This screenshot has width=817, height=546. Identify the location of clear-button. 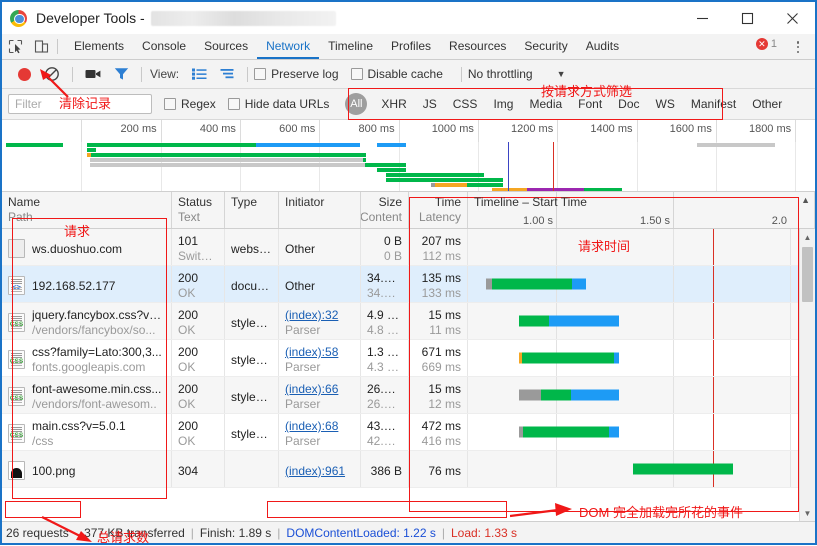
(52, 74).